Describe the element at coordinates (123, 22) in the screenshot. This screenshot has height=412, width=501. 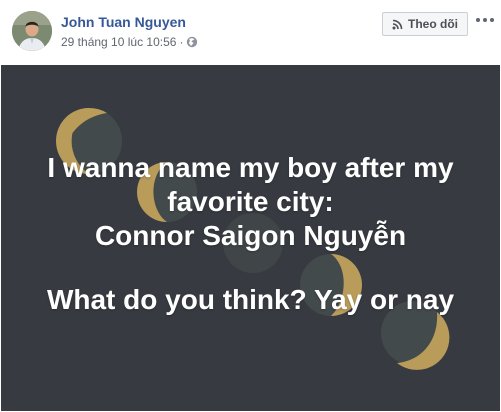
I see `author-name: John Tuan Nguyen` at that location.